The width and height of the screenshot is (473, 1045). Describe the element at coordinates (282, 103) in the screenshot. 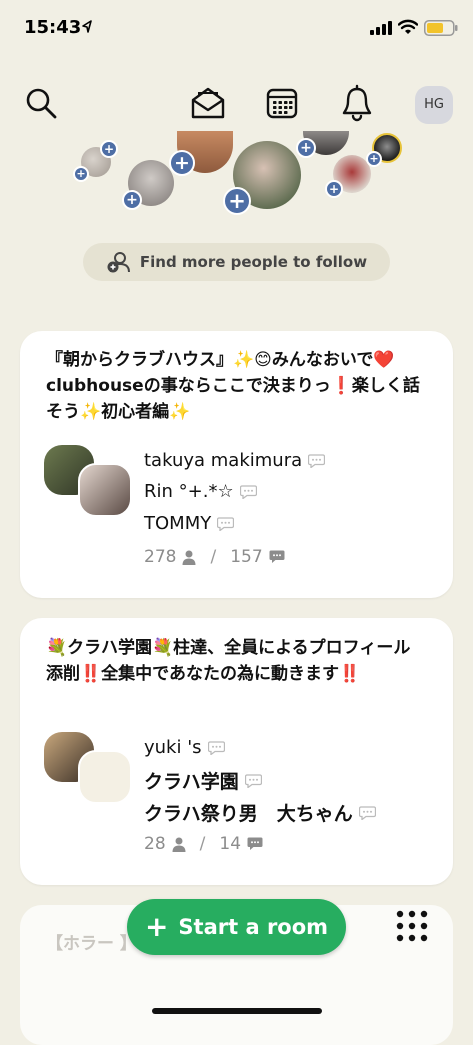

I see `calendar-icon` at that location.